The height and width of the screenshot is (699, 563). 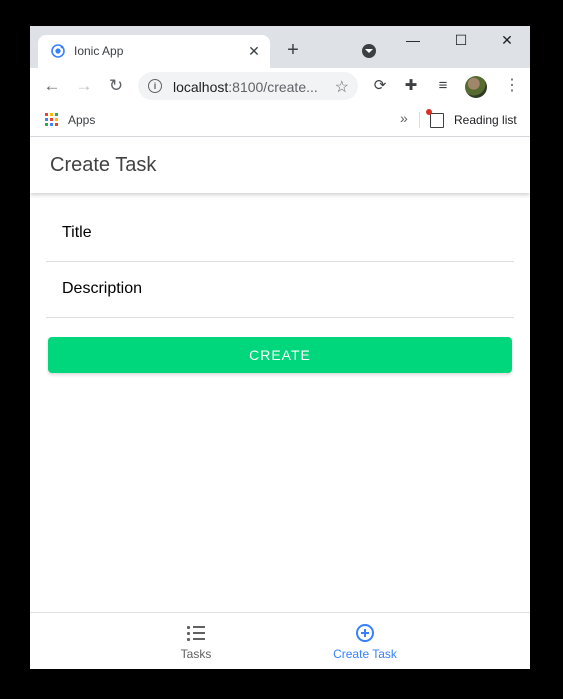 What do you see at coordinates (201, 87) in the screenshot?
I see `url-host: localhost` at bounding box center [201, 87].